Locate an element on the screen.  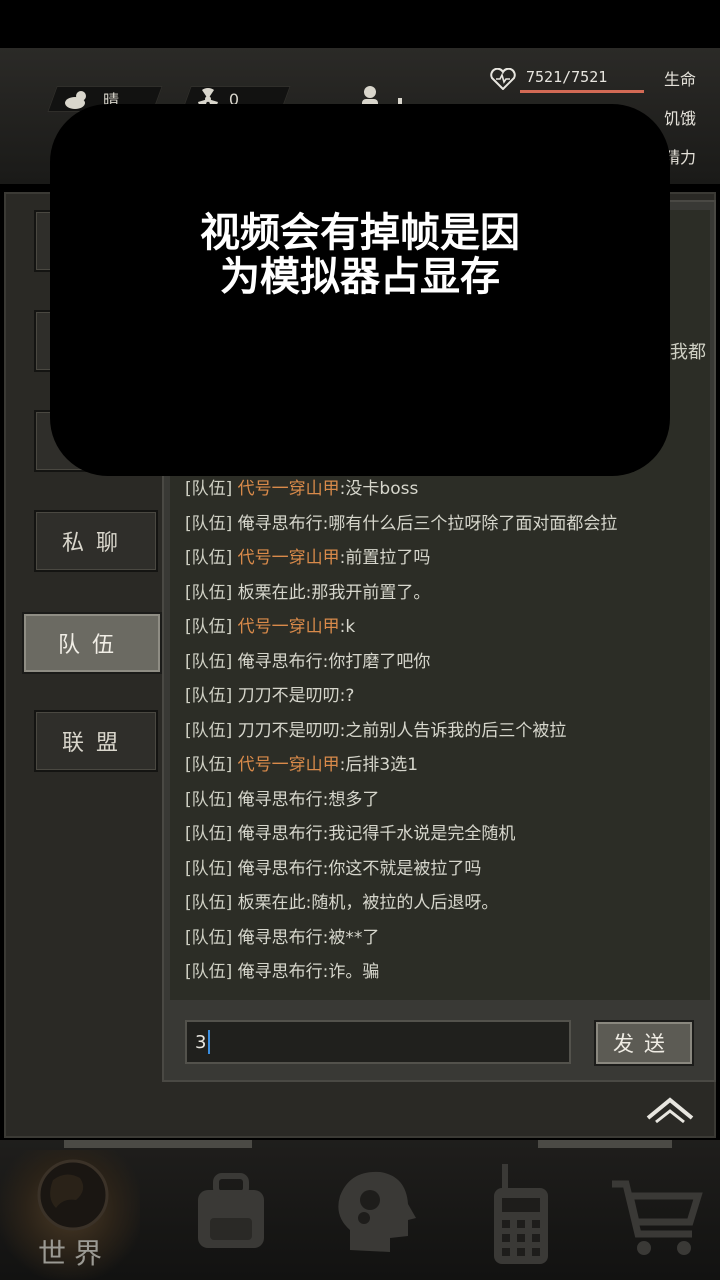
tab-team: 队伍 is located at coordinates (92, 643).